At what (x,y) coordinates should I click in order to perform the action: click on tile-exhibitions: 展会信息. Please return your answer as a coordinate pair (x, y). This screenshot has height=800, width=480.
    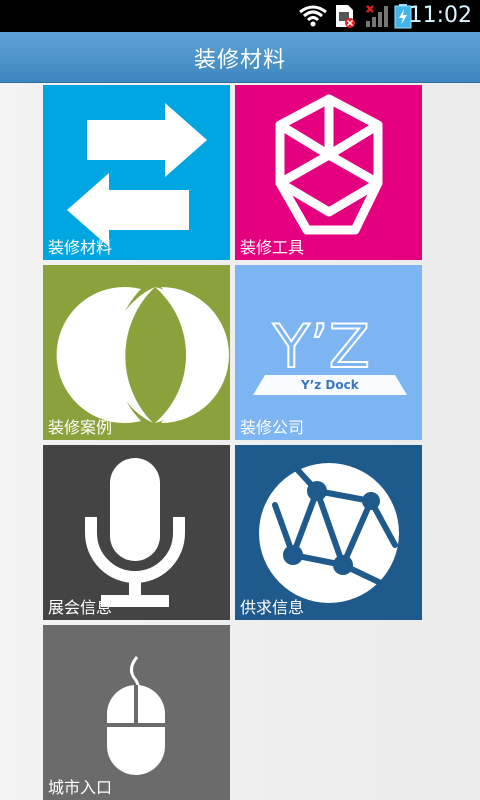
    Looking at the image, I should click on (136, 532).